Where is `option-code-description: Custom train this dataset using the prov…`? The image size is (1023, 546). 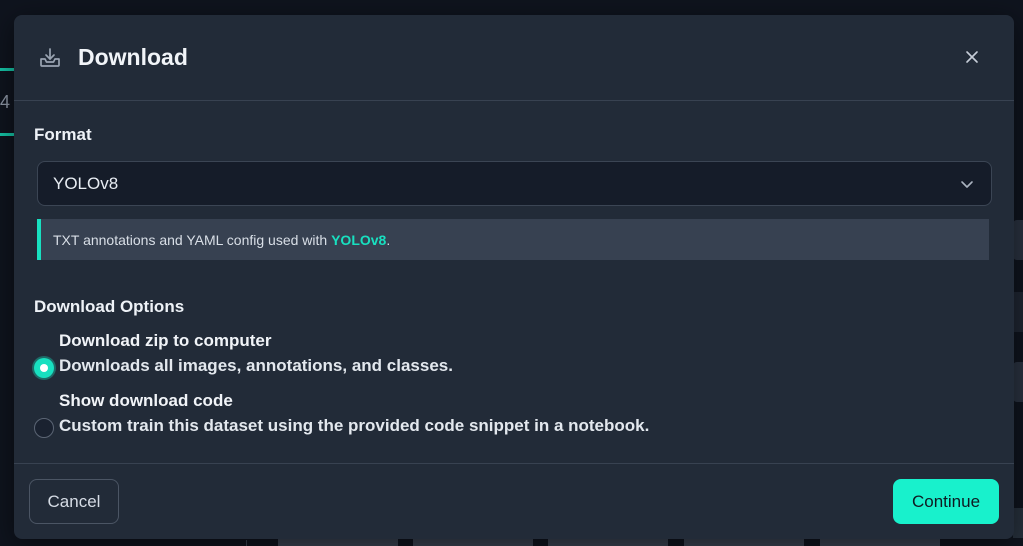
option-code-description: Custom train this dataset using the prov… is located at coordinates (354, 425).